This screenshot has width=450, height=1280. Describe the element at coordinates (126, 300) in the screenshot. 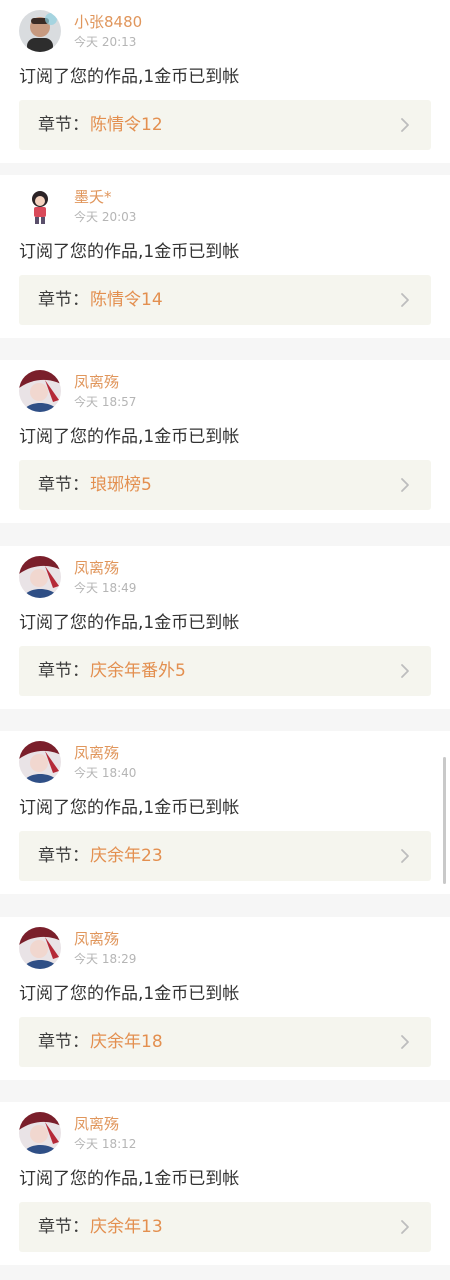

I see `chapter-name: 陈情令14` at that location.